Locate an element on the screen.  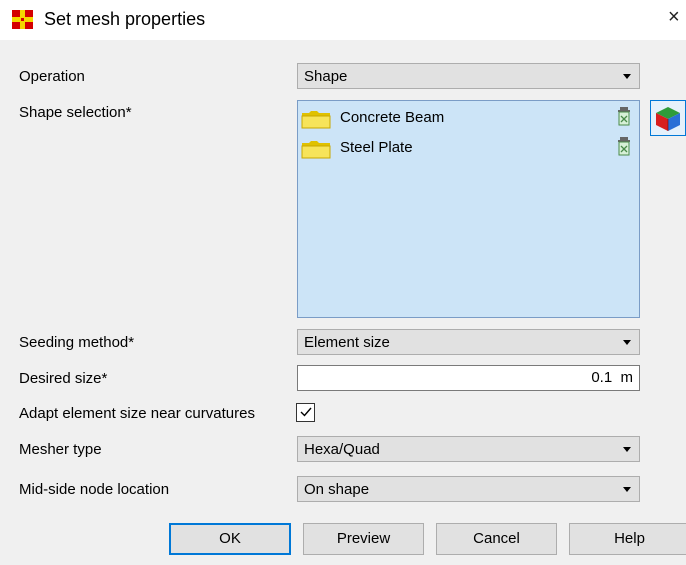
cancel-button: Cancel is located at coordinates (496, 539).